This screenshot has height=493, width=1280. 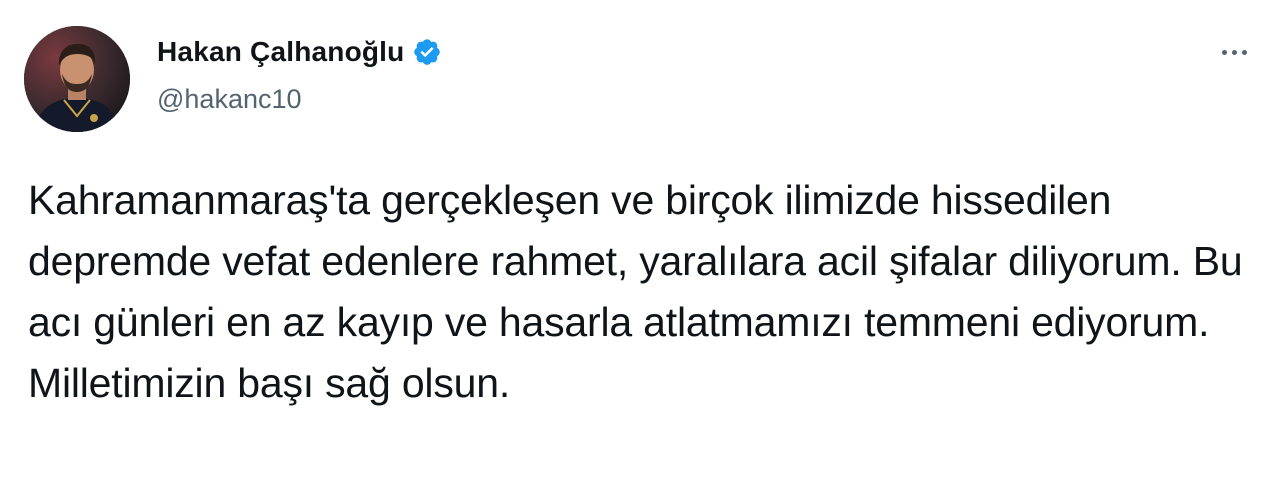 I want to click on author-name-row: Hakan Çalhanoğlu, so click(x=299, y=52).